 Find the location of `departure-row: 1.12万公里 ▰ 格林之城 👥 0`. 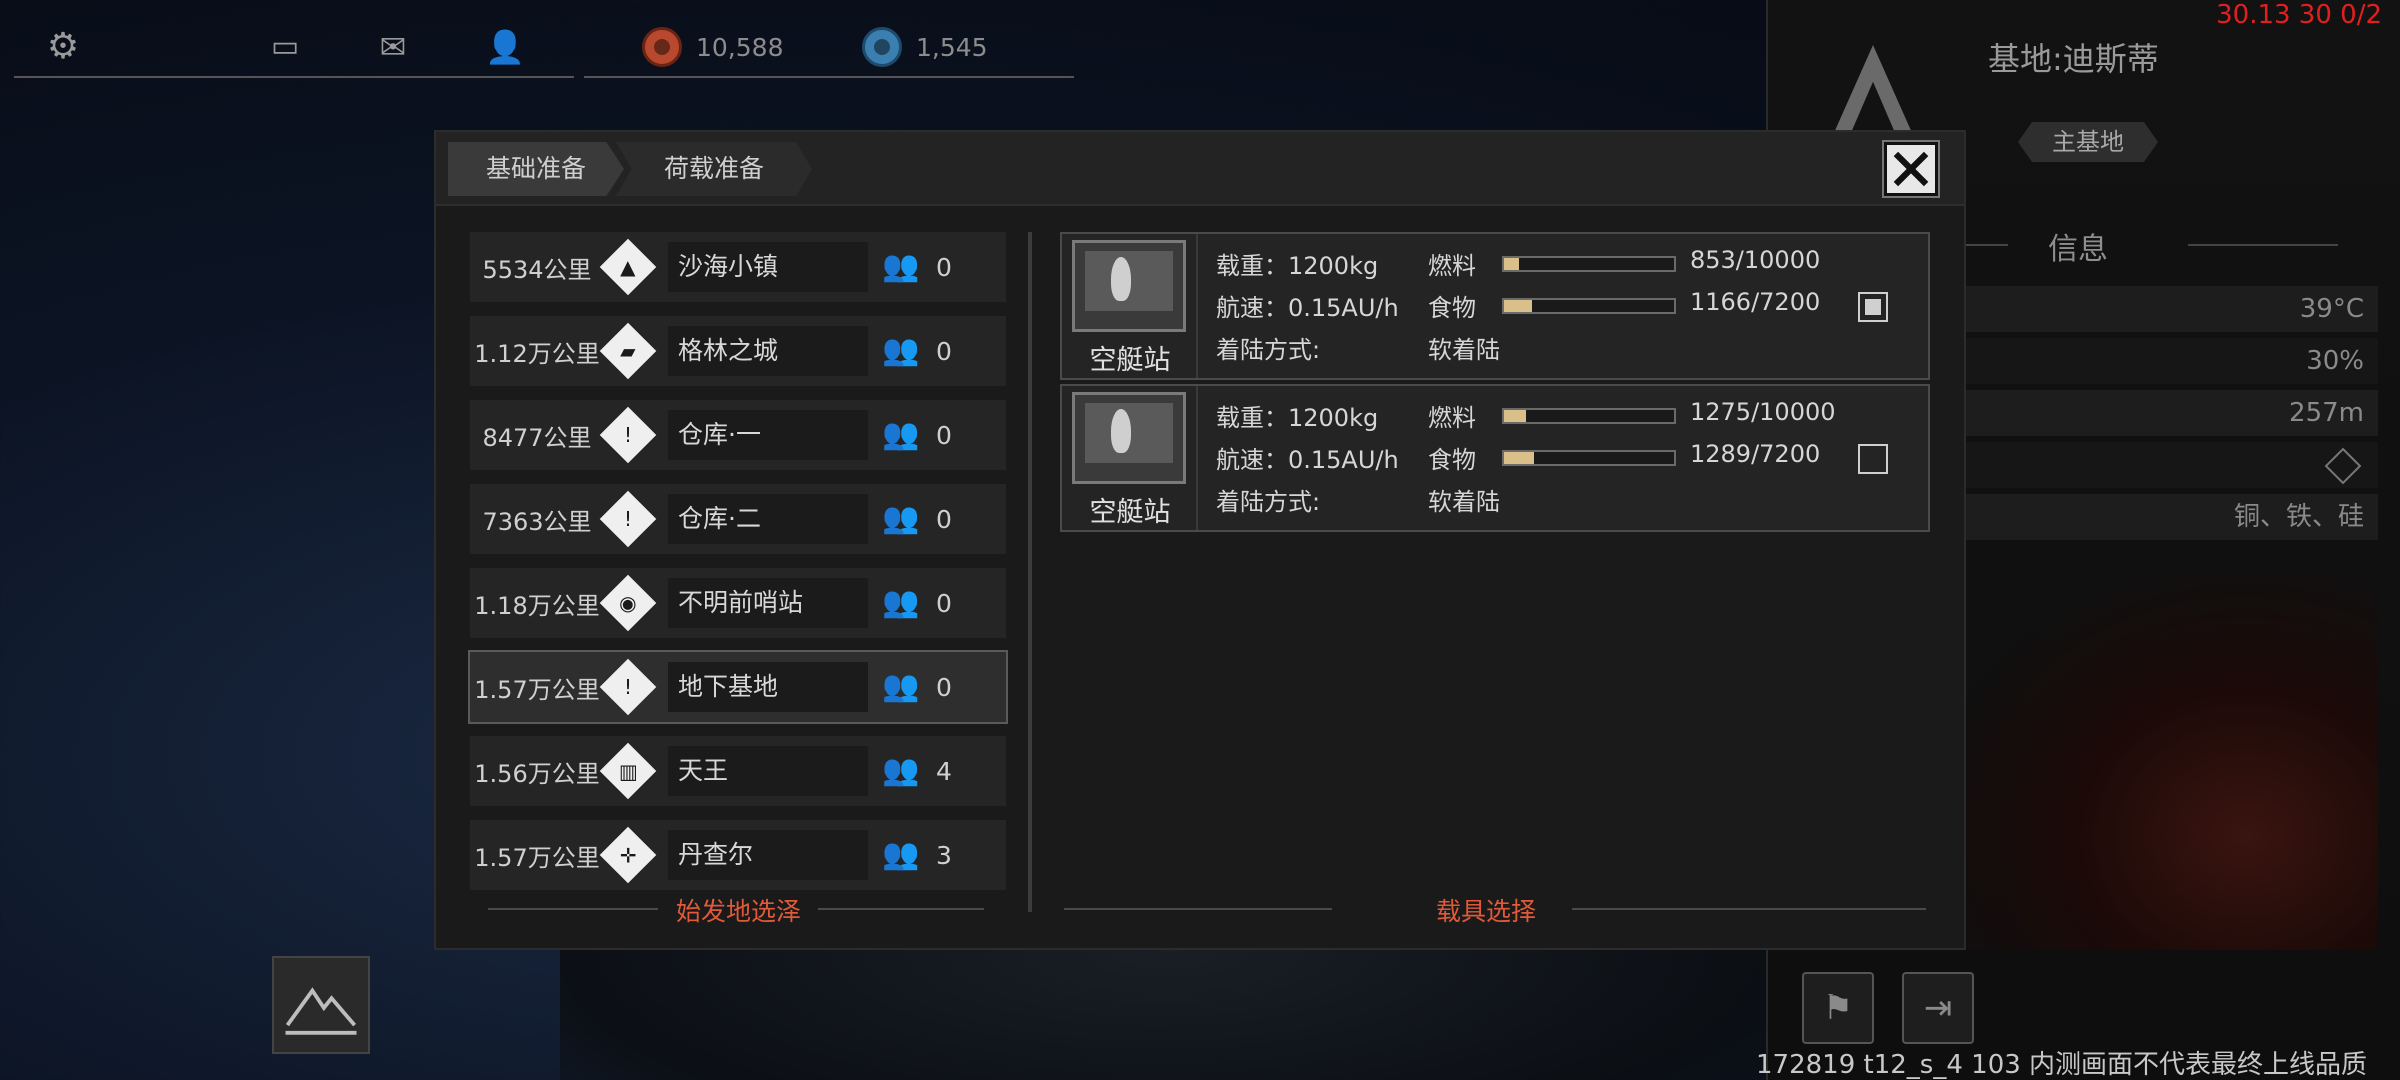

departure-row: 1.12万公里 ▰ 格林之城 👥 0 is located at coordinates (738, 351).